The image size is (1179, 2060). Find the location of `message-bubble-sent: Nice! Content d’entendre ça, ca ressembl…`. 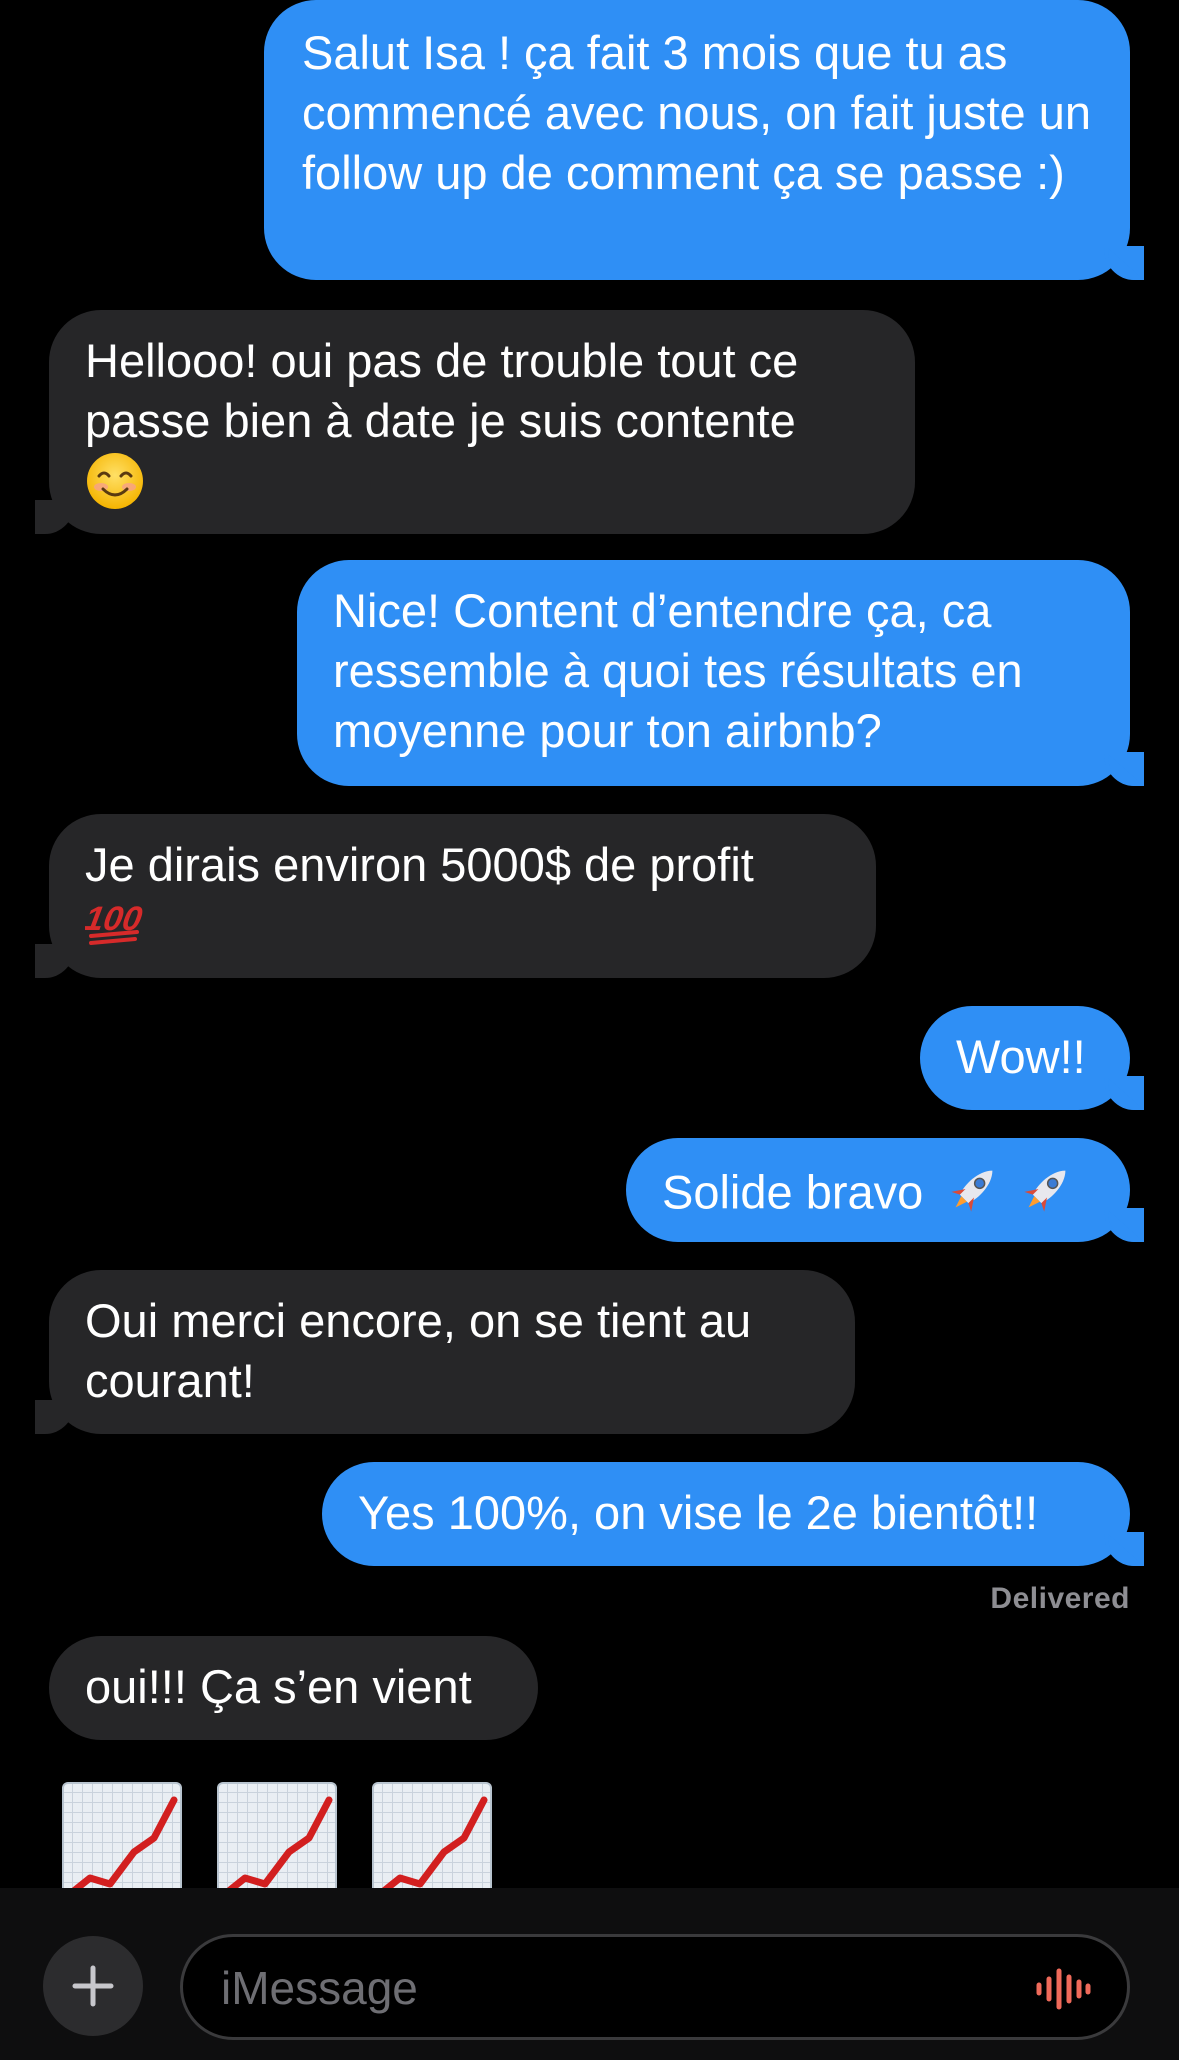

message-bubble-sent: Nice! Content d’entendre ça, ca ressembl… is located at coordinates (720, 673).